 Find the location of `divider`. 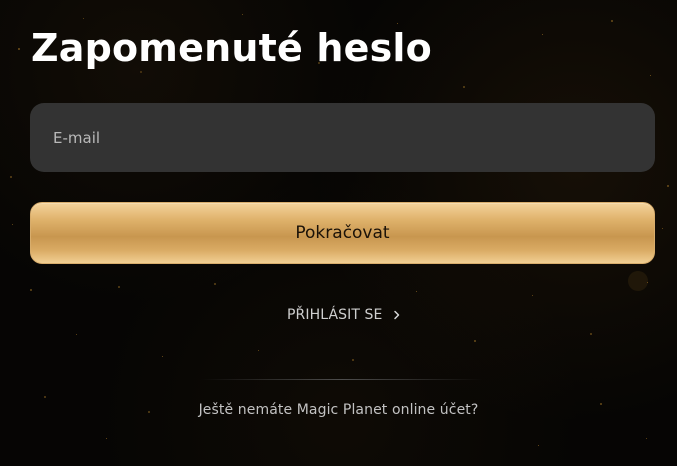

divider is located at coordinates (342, 379).